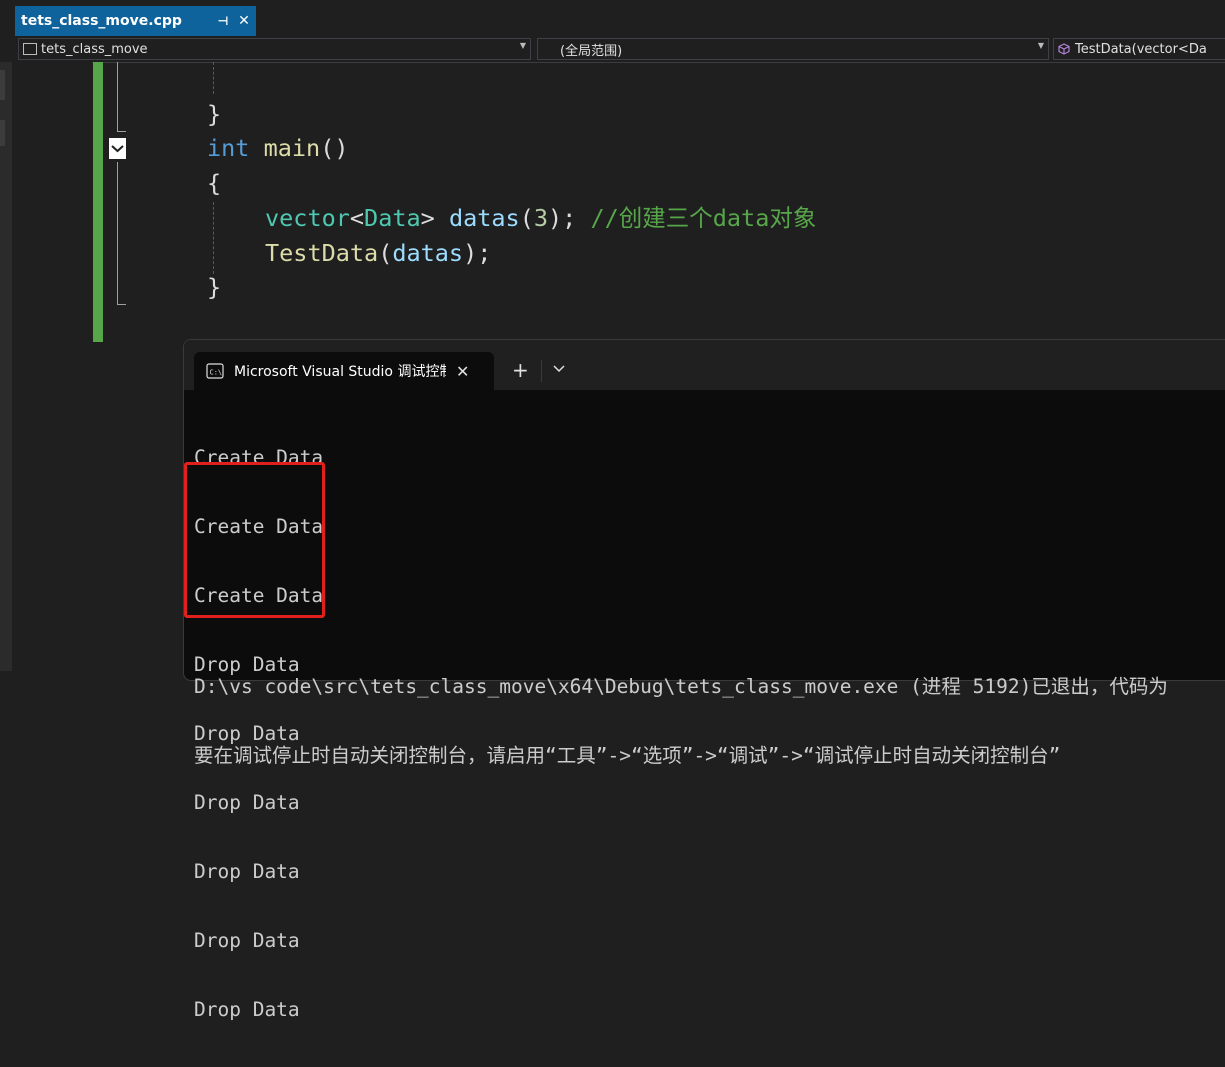  I want to click on console-title: Microsoft Visual Studio 调试控制台, so click(340, 372).